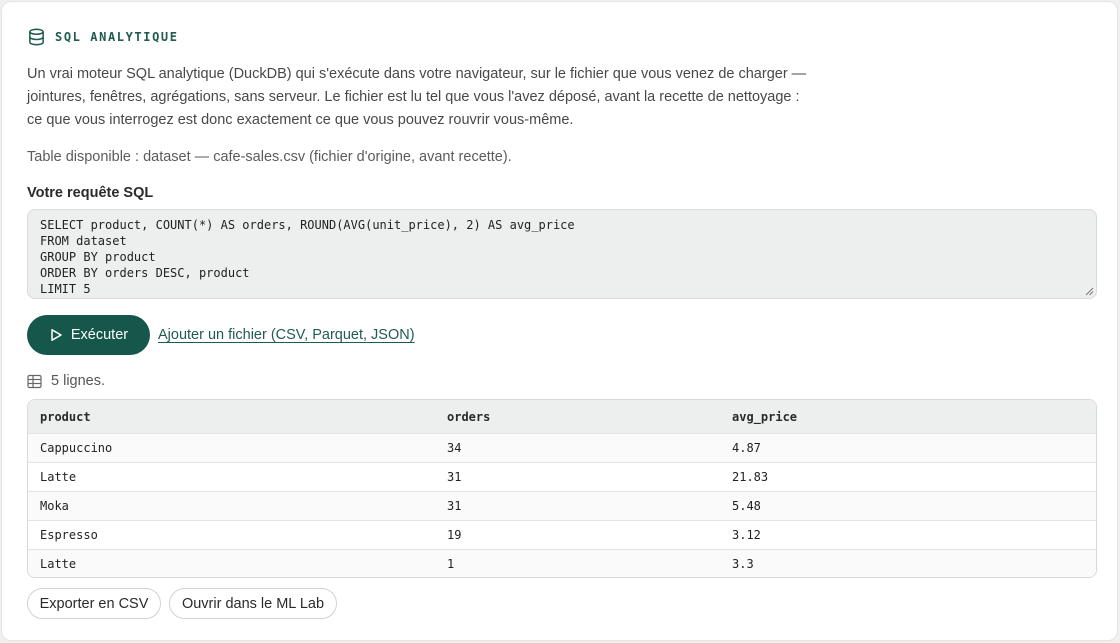 This screenshot has height=643, width=1120. Describe the element at coordinates (54, 506) in the screenshot. I see `cell-product: Moka` at that location.